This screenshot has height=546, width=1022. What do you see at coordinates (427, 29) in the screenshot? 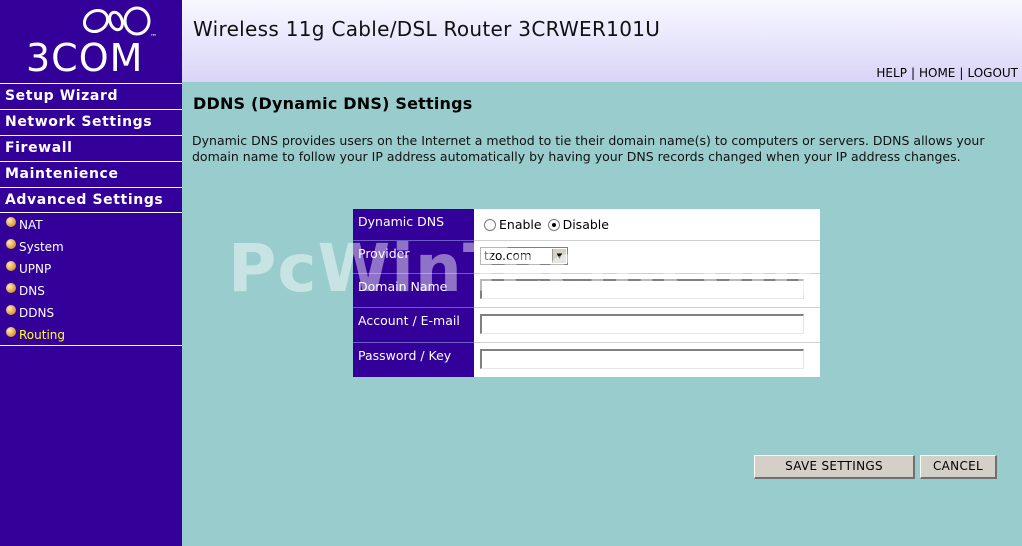
I see `product-title: Wireless 11g Cable/DSL Router 3CRWER101U` at bounding box center [427, 29].